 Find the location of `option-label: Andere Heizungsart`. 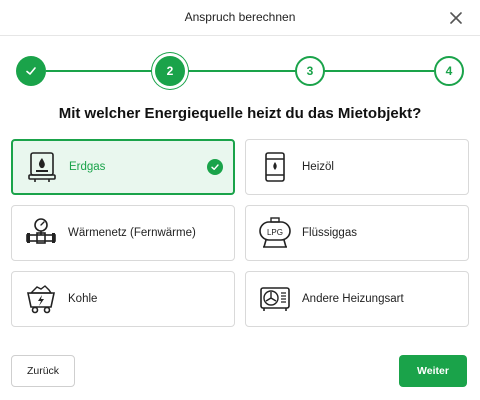

option-label: Andere Heizungsart is located at coordinates (353, 299).